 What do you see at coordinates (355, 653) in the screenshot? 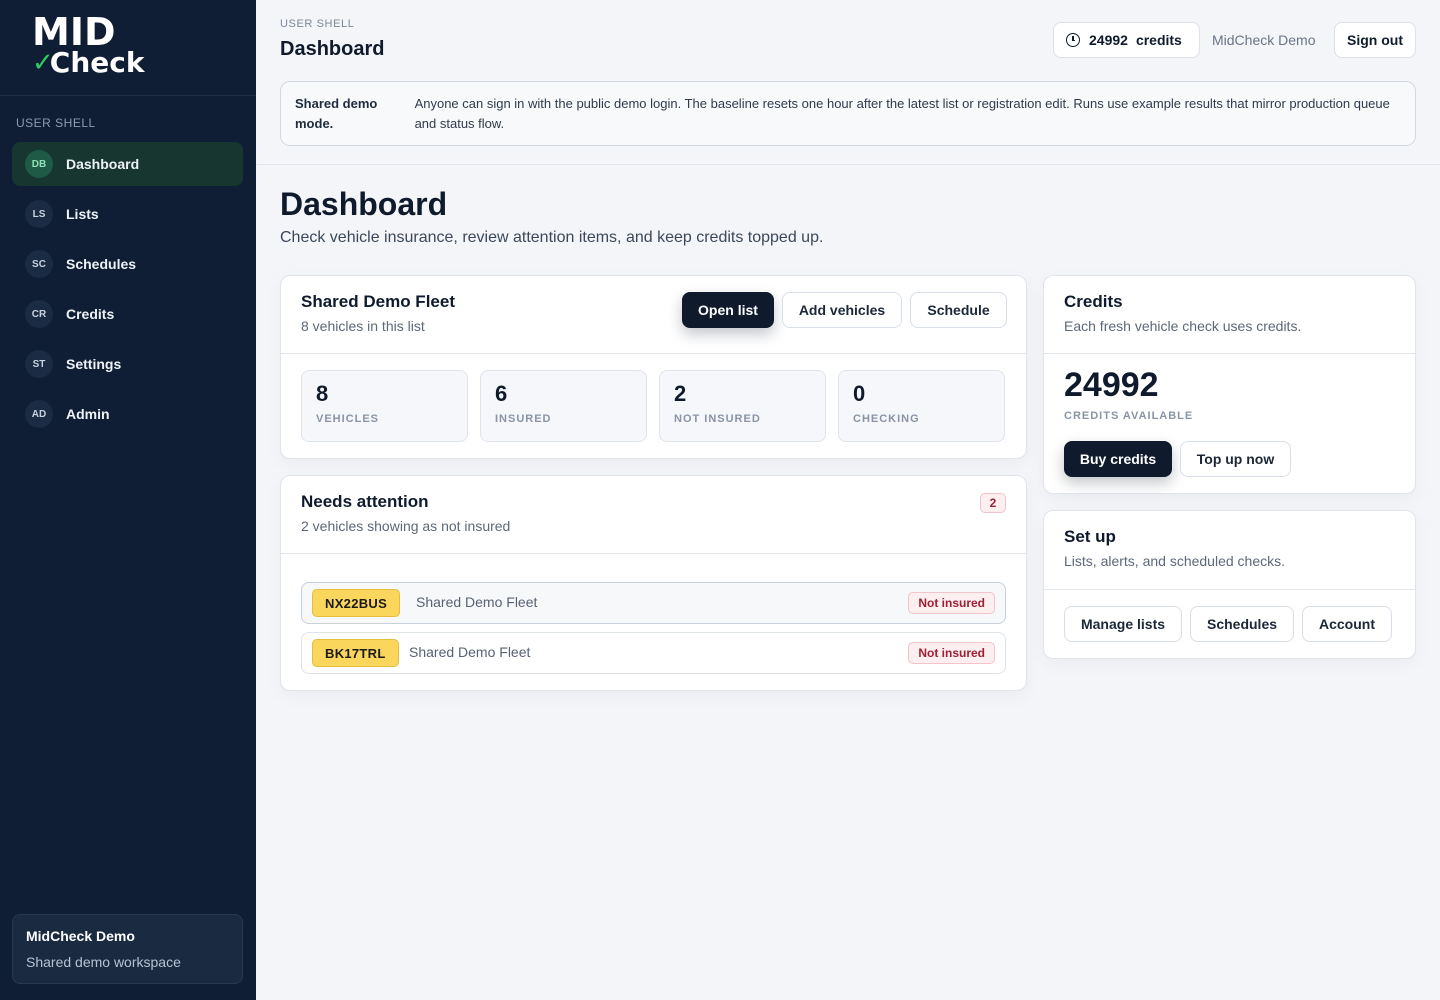
I see `registration-plate: BK17TRL` at bounding box center [355, 653].